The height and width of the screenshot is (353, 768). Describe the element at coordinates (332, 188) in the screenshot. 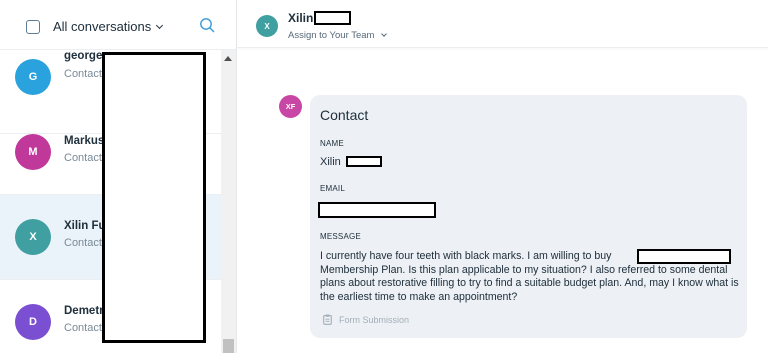

I see `email-label: EMAIL` at that location.